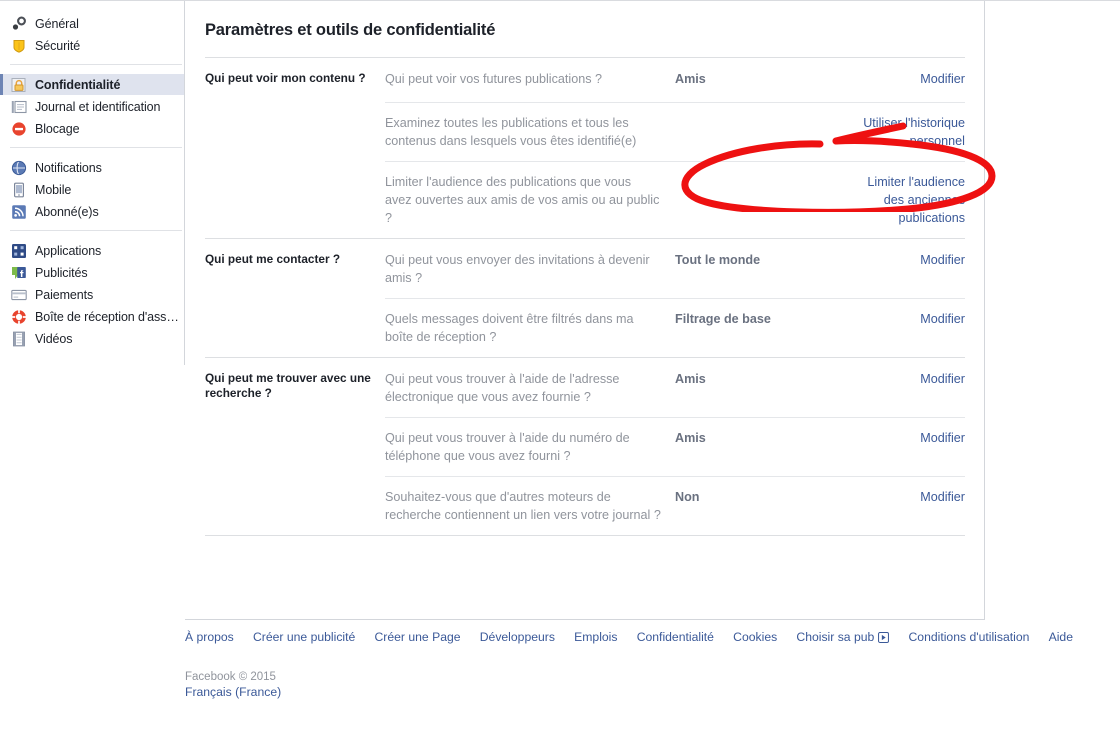 The width and height of the screenshot is (1120, 751). What do you see at coordinates (19, 129) in the screenshot?
I see `block-icon` at bounding box center [19, 129].